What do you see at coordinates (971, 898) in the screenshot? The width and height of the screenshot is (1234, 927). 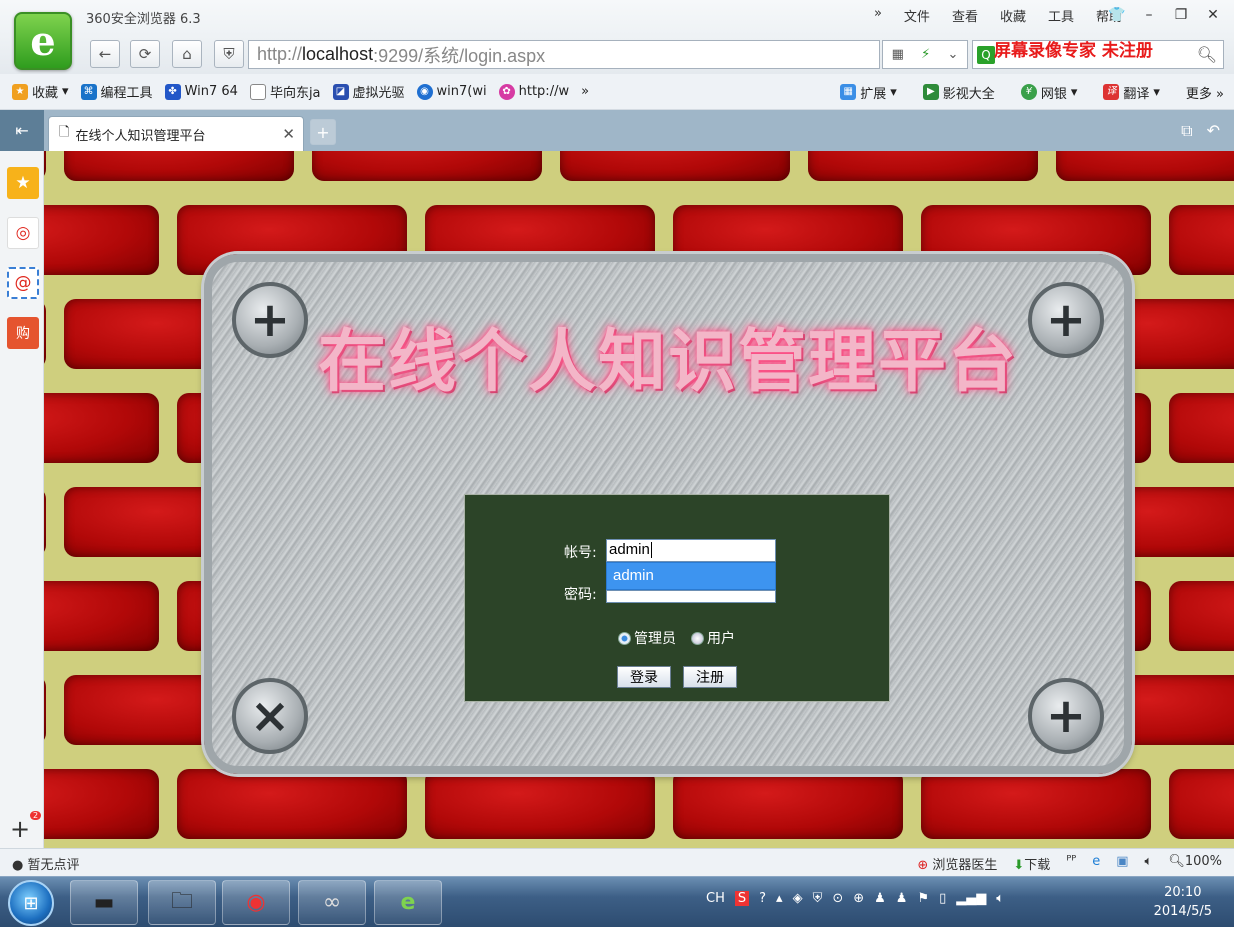 I see `network-icon: ▂▄▆` at bounding box center [971, 898].